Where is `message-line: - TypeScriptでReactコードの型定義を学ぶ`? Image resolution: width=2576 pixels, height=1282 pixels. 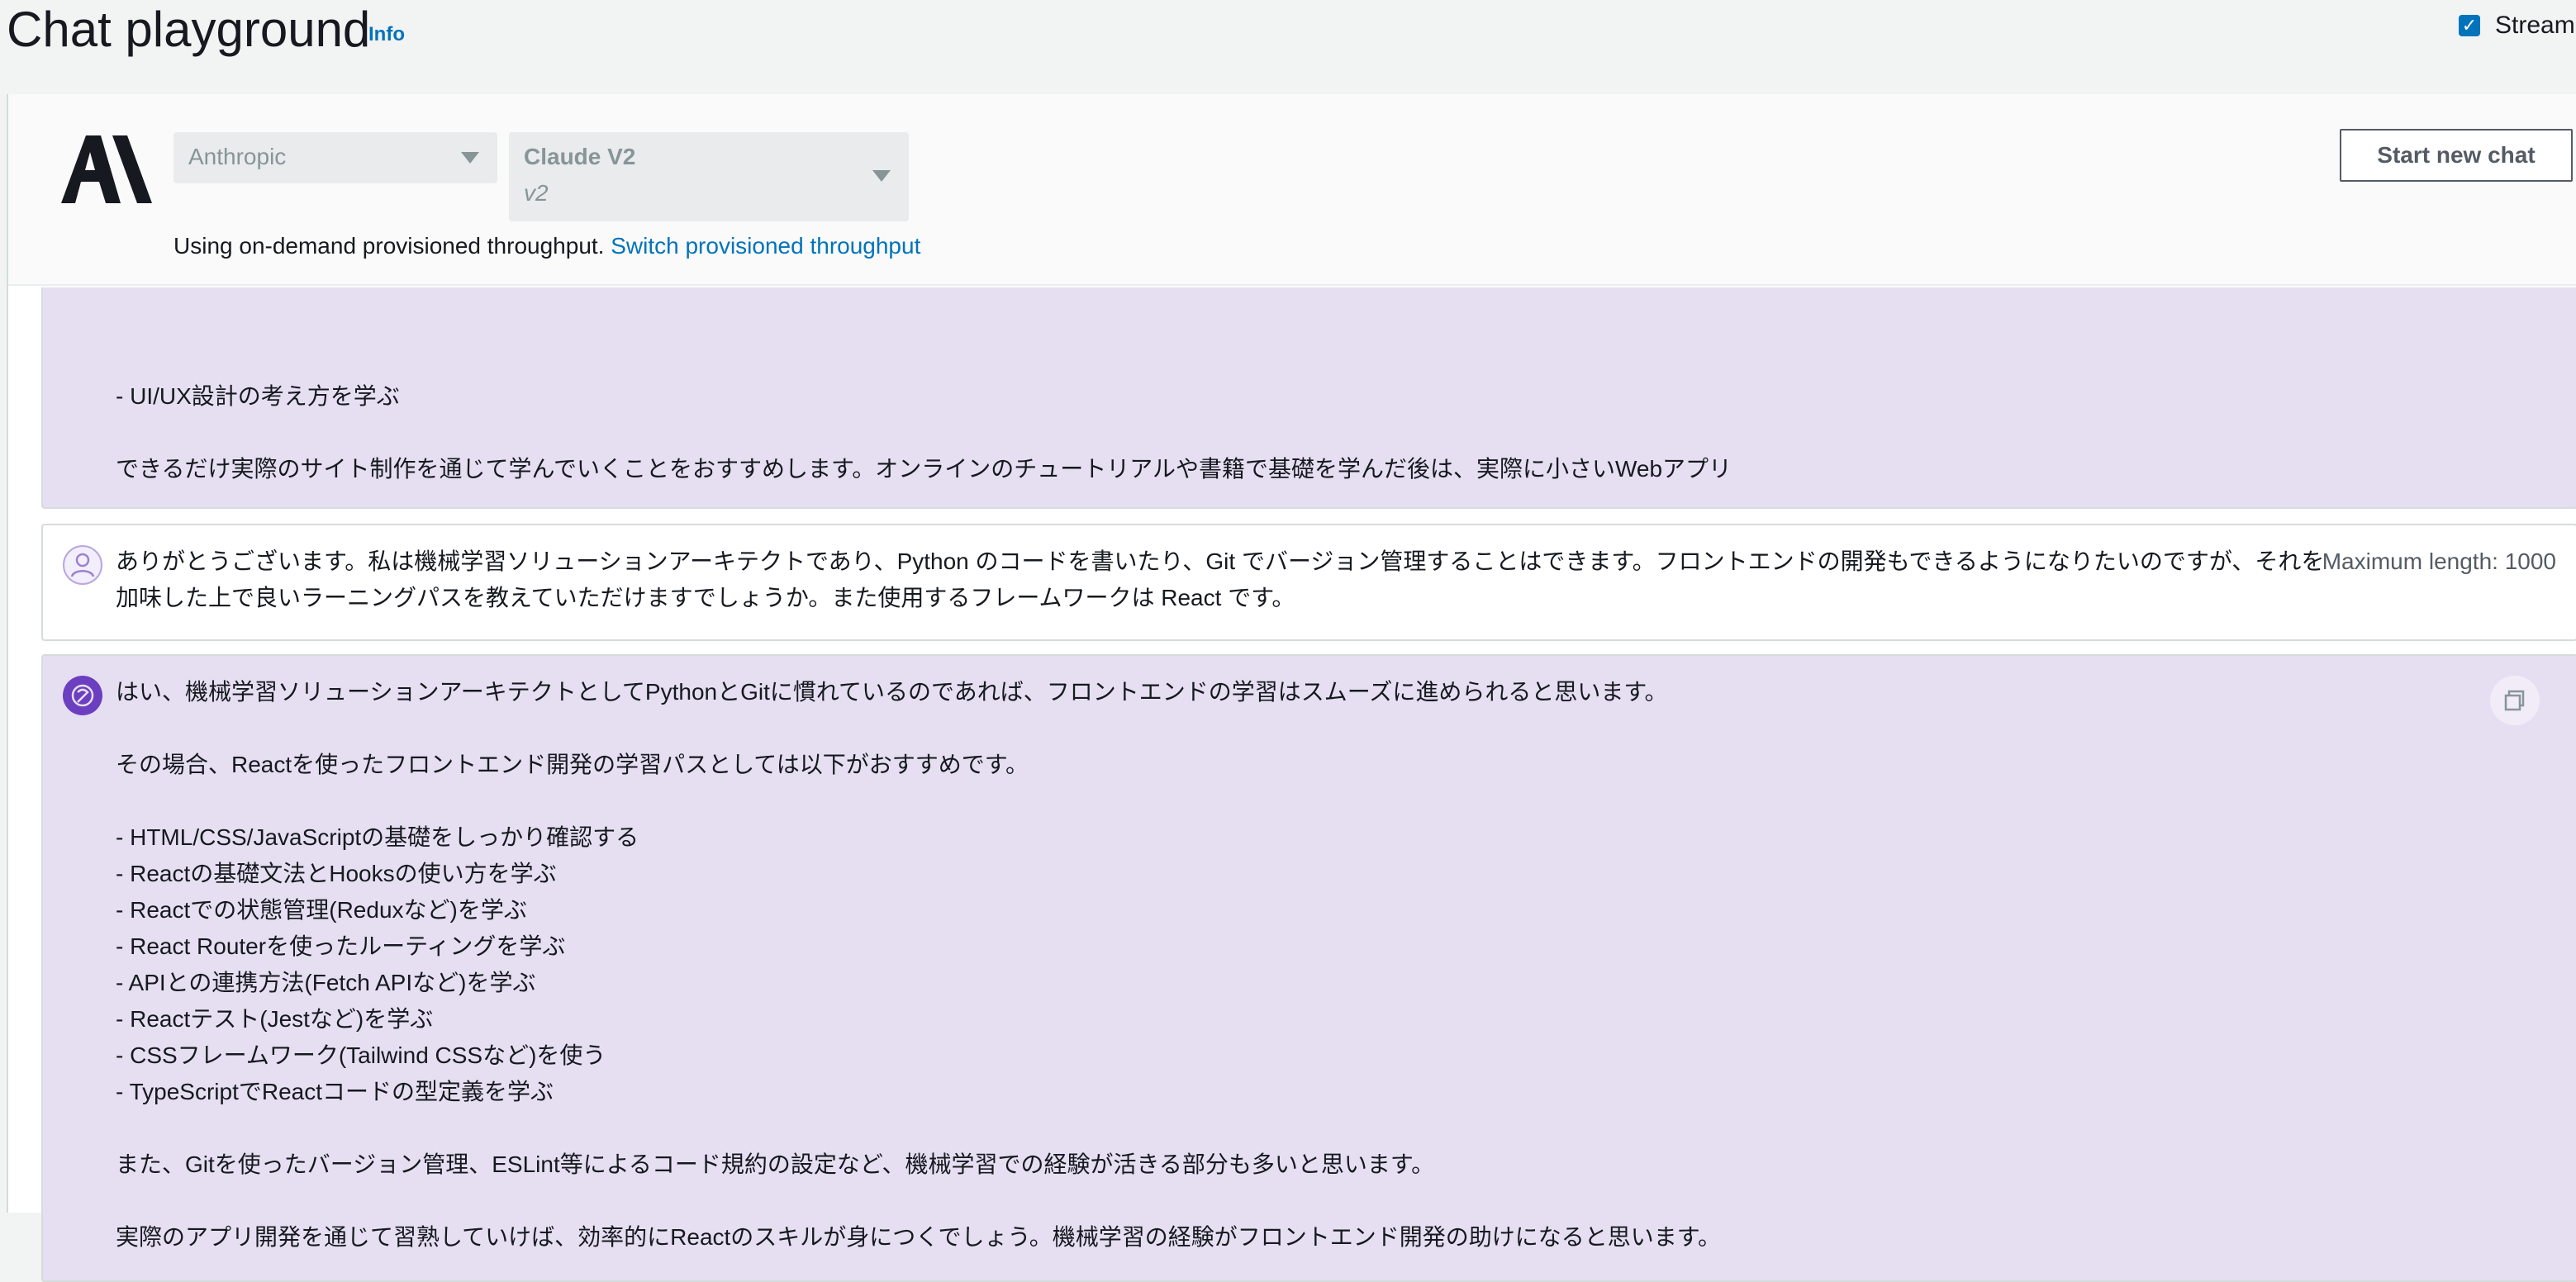
message-line: - TypeScriptでReactコードの型定義を学ぶ is located at coordinates (335, 1091).